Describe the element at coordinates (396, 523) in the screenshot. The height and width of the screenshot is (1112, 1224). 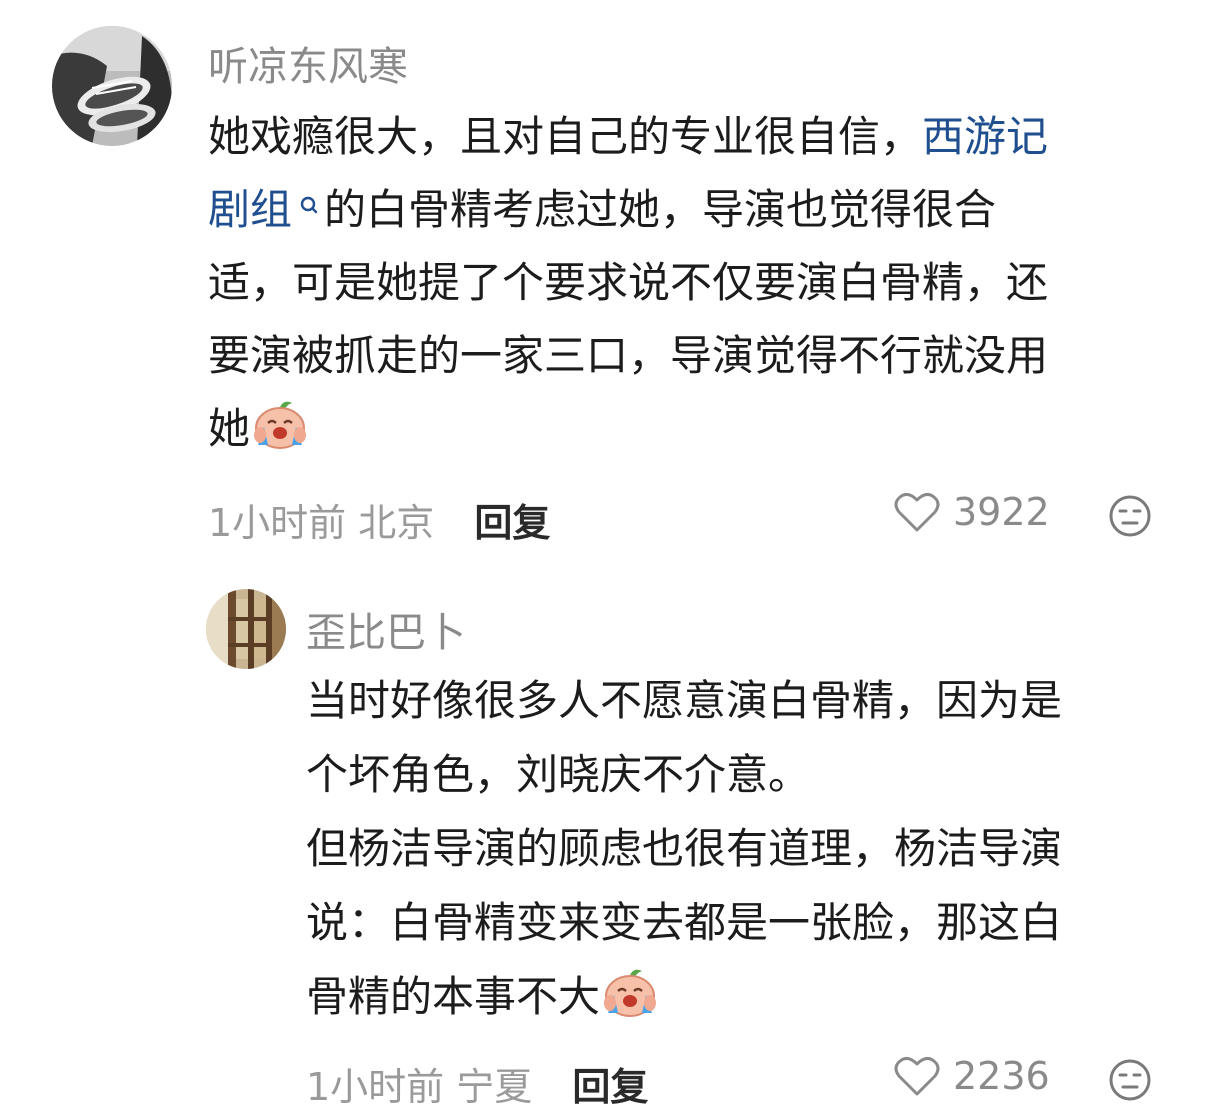
I see `comment-location: 北京` at that location.